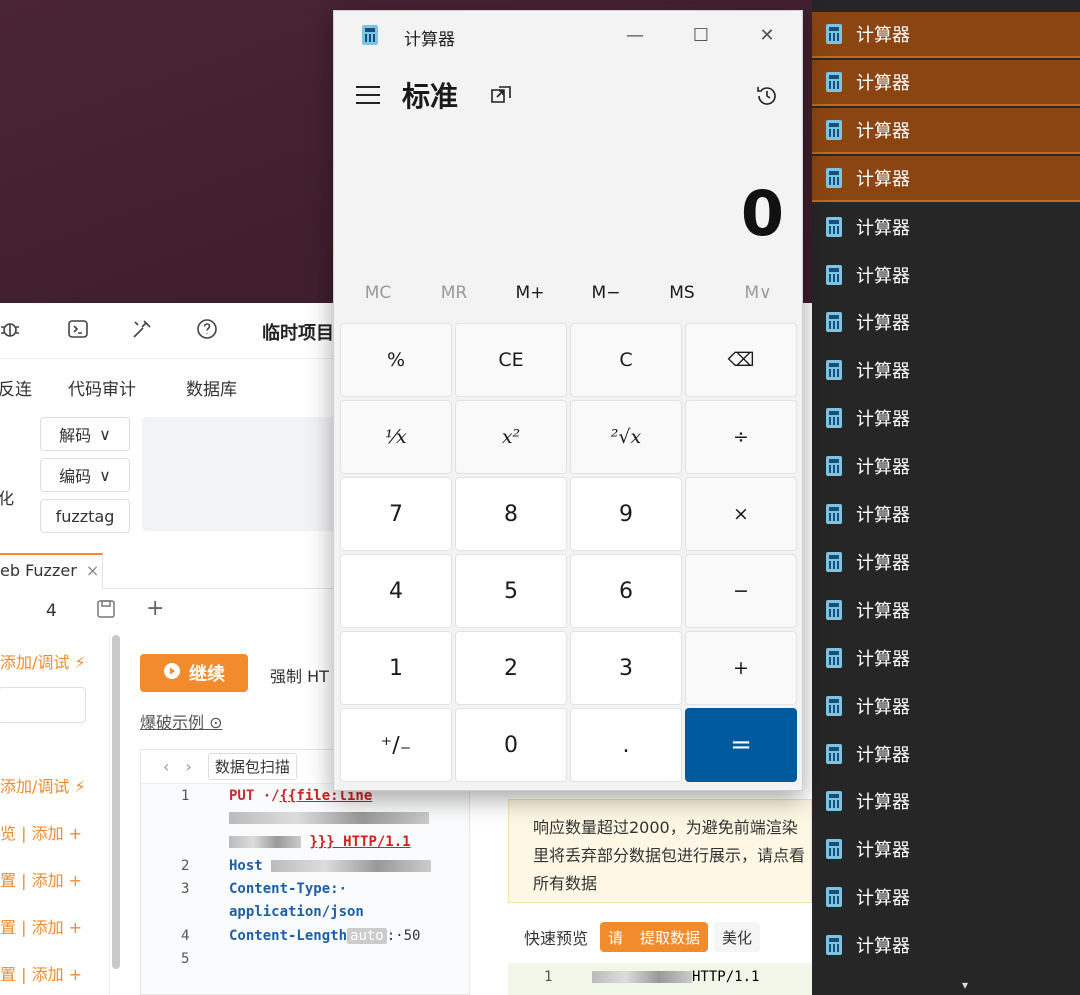  Describe the element at coordinates (626, 360) in the screenshot. I see `clear-button: C` at that location.